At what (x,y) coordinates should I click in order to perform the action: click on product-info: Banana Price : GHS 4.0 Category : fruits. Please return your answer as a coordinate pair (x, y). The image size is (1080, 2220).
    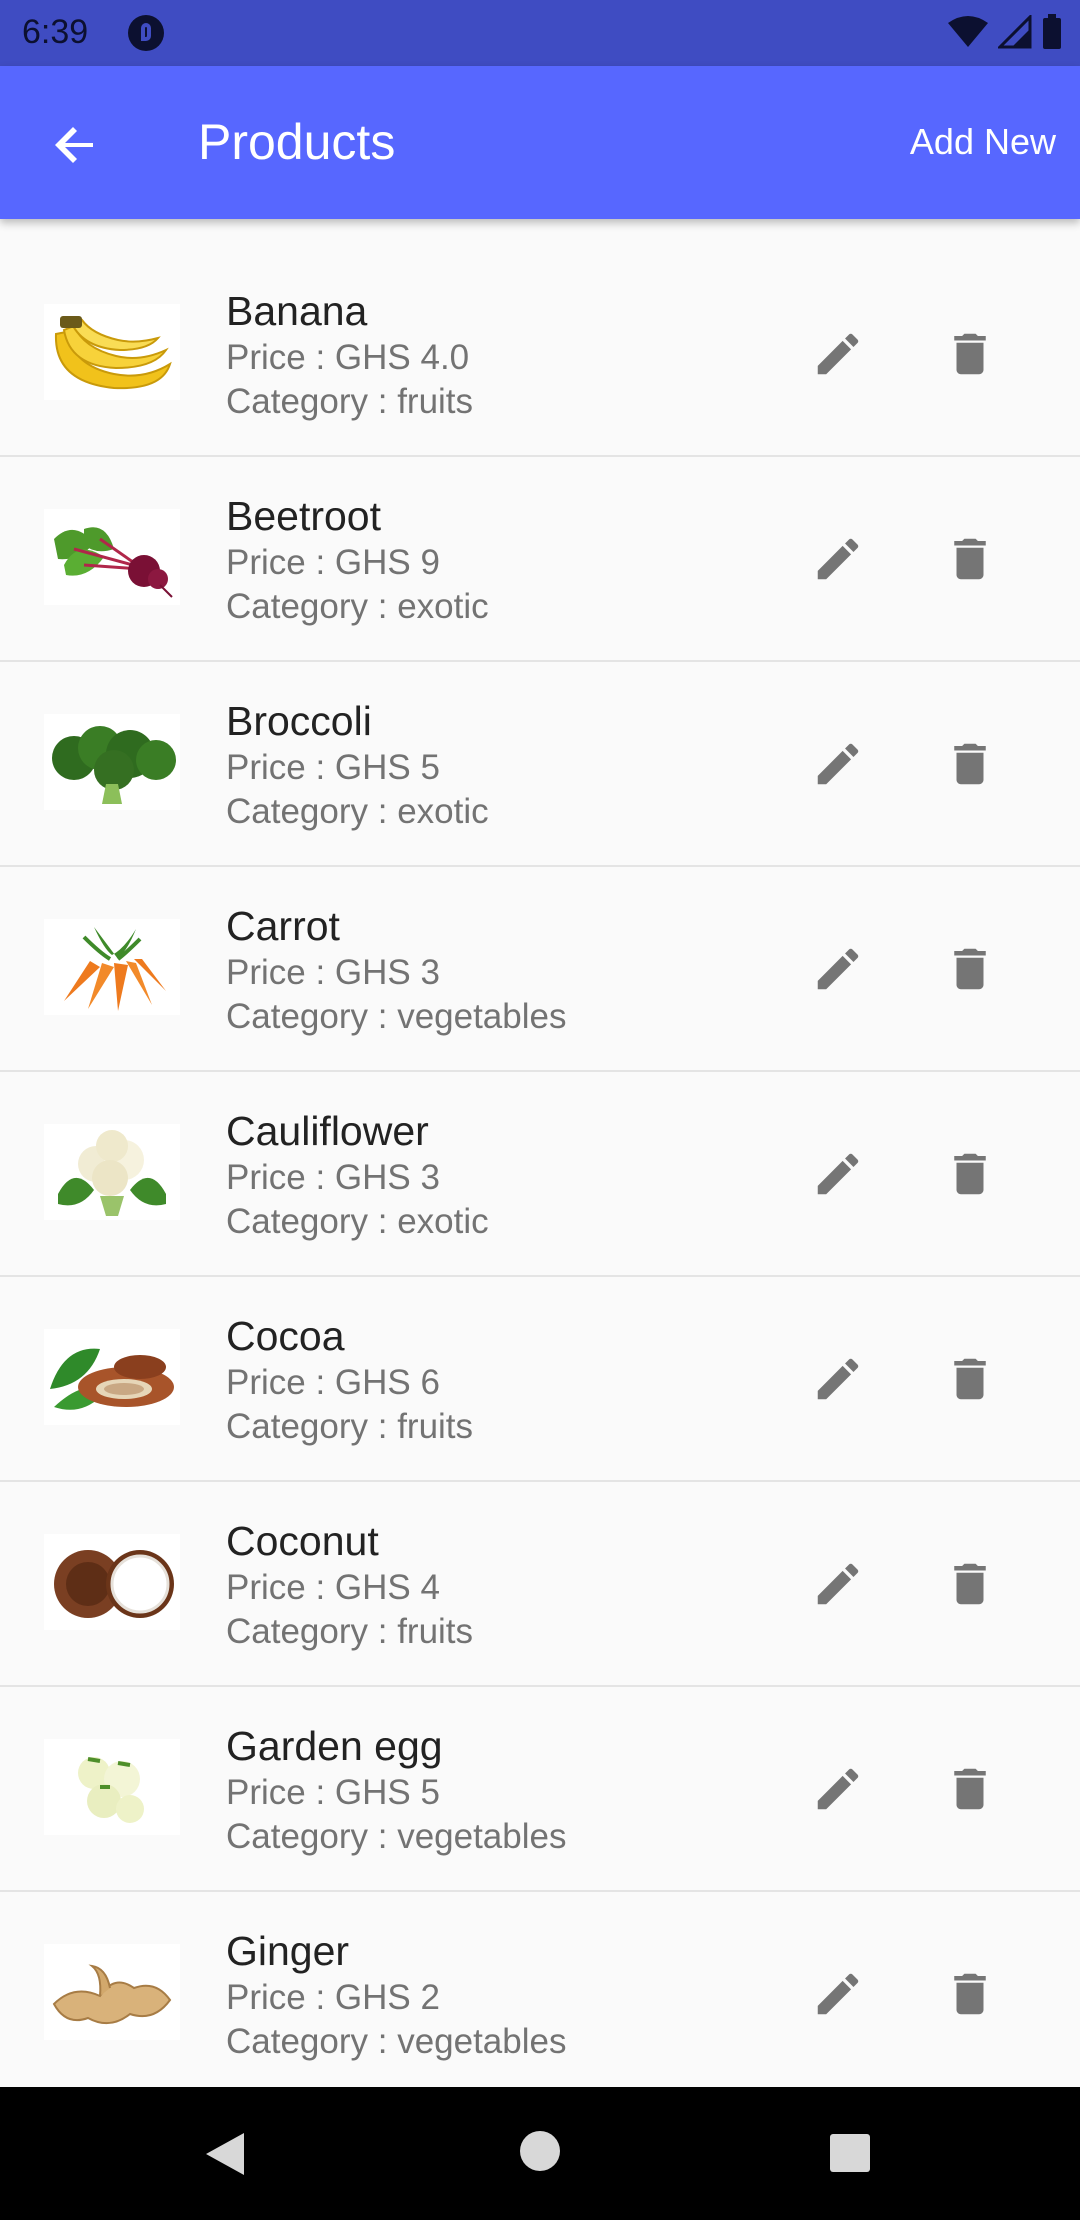
    Looking at the image, I should click on (349, 355).